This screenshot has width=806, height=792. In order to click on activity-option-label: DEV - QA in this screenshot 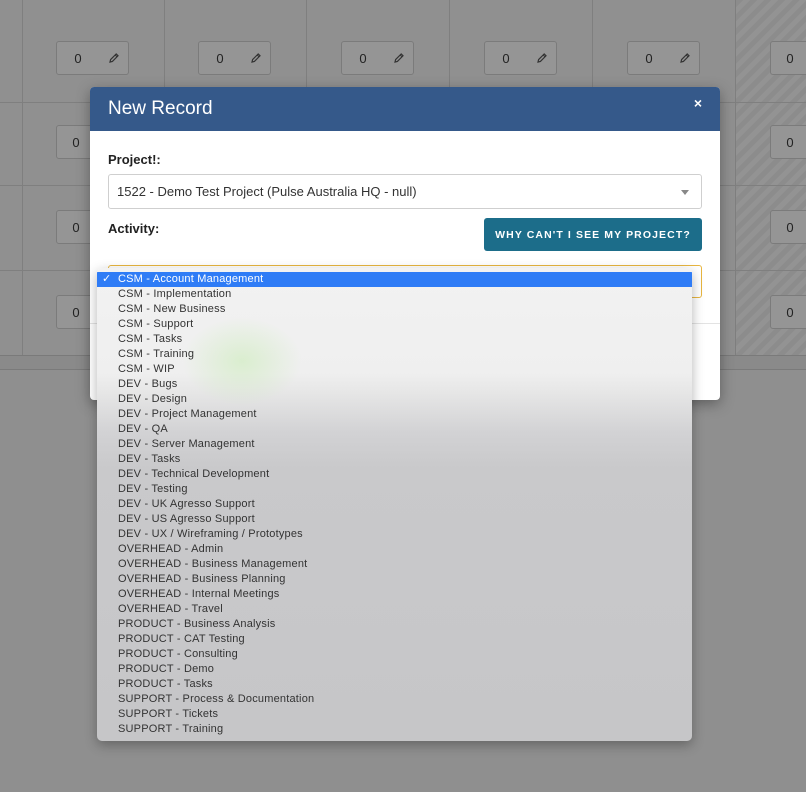, I will do `click(143, 429)`.